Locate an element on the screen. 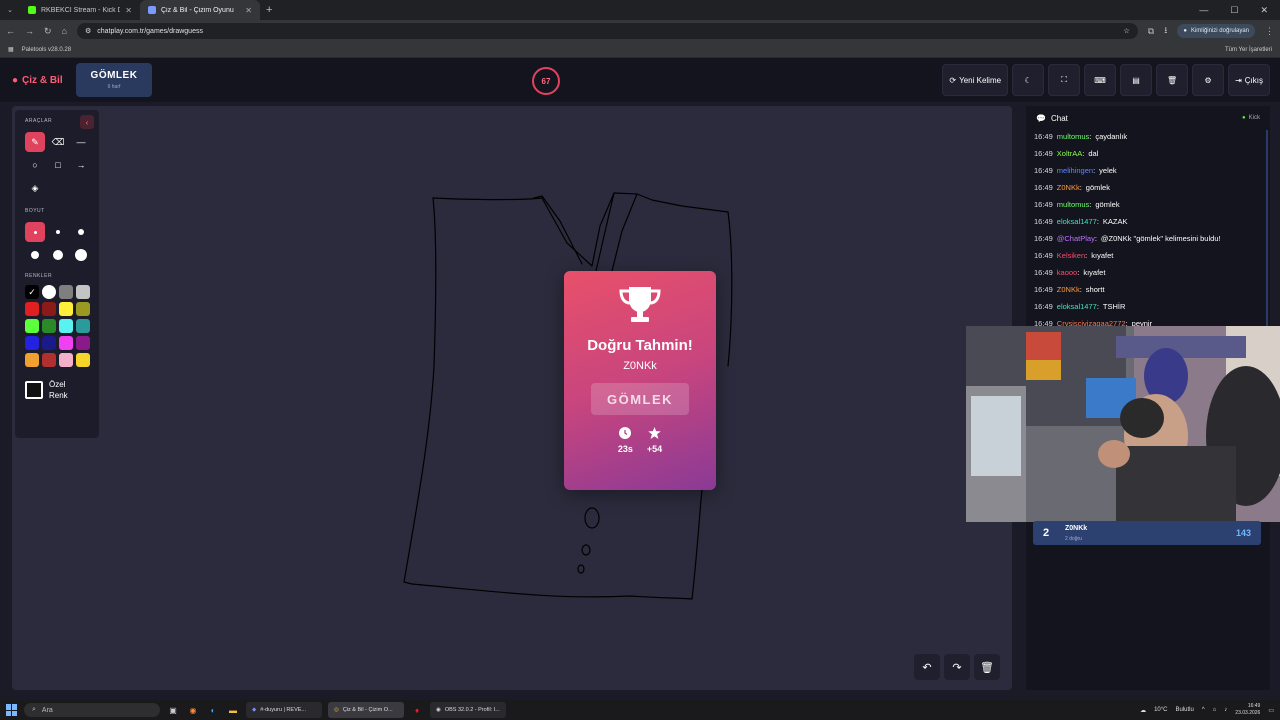  home-icon: ⌂ is located at coordinates (64, 31).